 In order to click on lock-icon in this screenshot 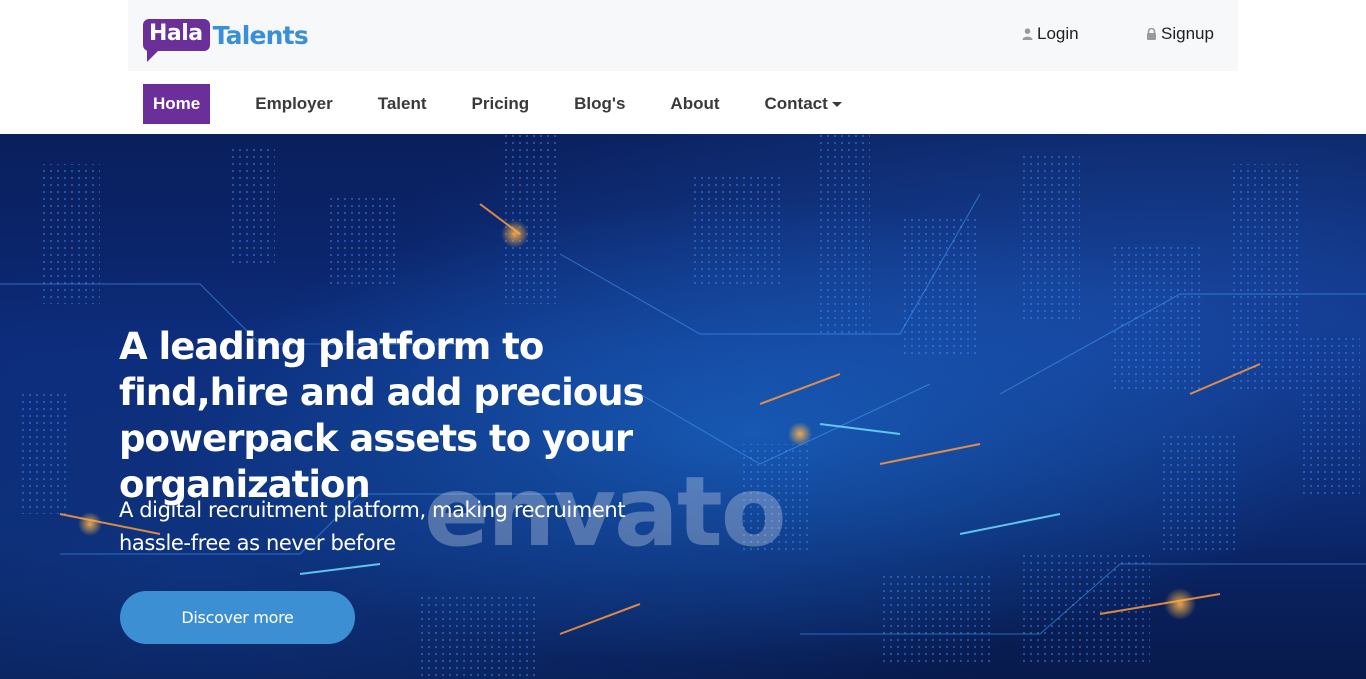, I will do `click(1151, 34)`.